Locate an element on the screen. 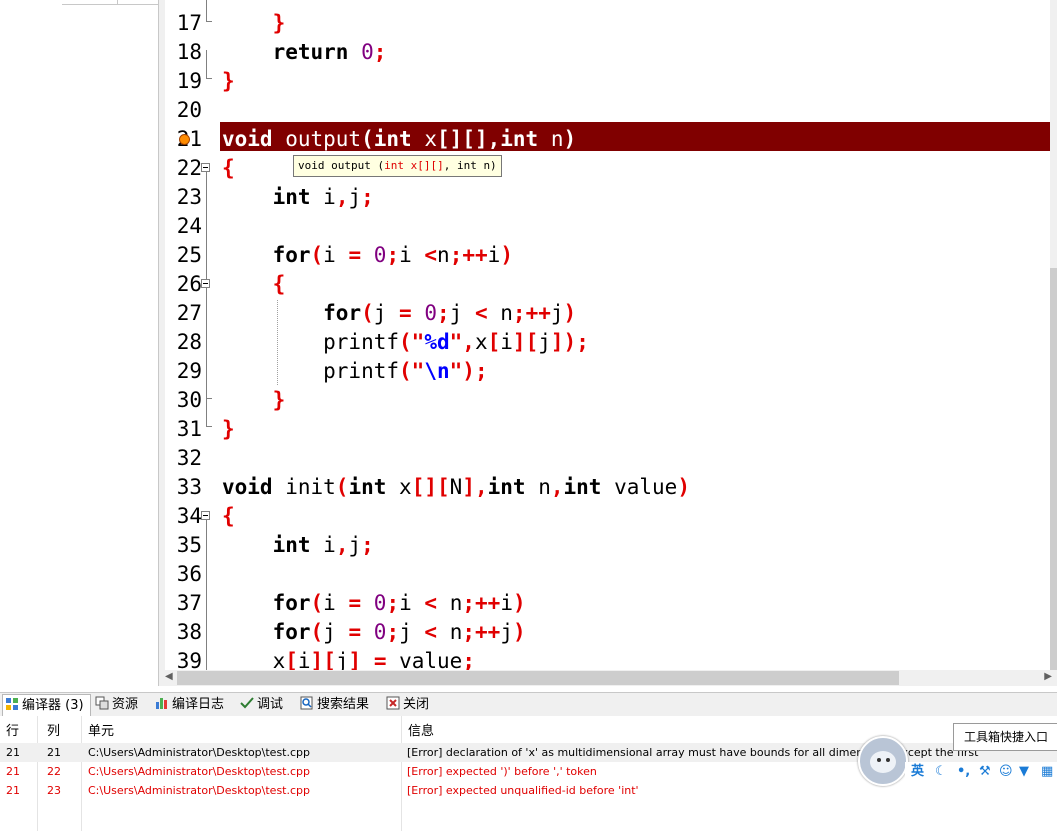  indent-guide is located at coordinates (277, 342).